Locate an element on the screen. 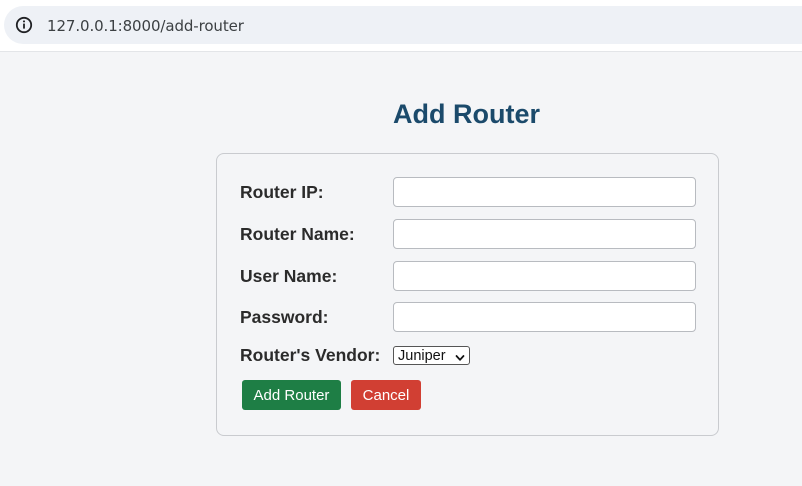 The width and height of the screenshot is (802, 486). chevron-down-icon is located at coordinates (460, 356).